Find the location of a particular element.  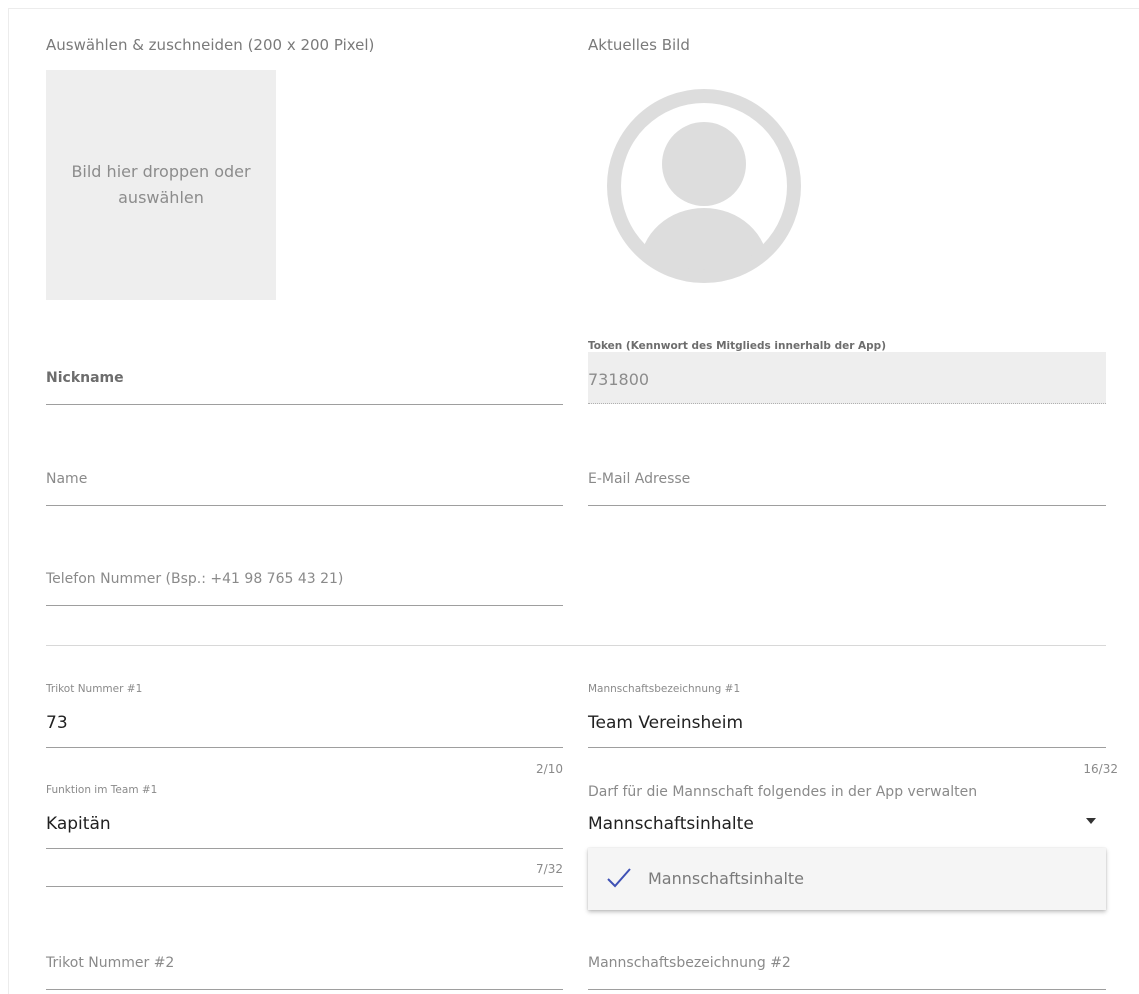

card-top-border is located at coordinates (573, 8).